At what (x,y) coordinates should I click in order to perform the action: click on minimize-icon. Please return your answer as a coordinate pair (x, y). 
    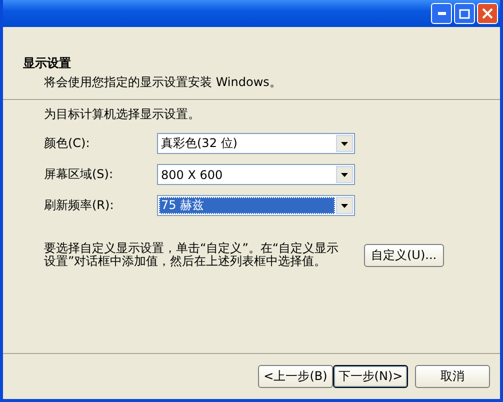
    Looking at the image, I should click on (442, 13).